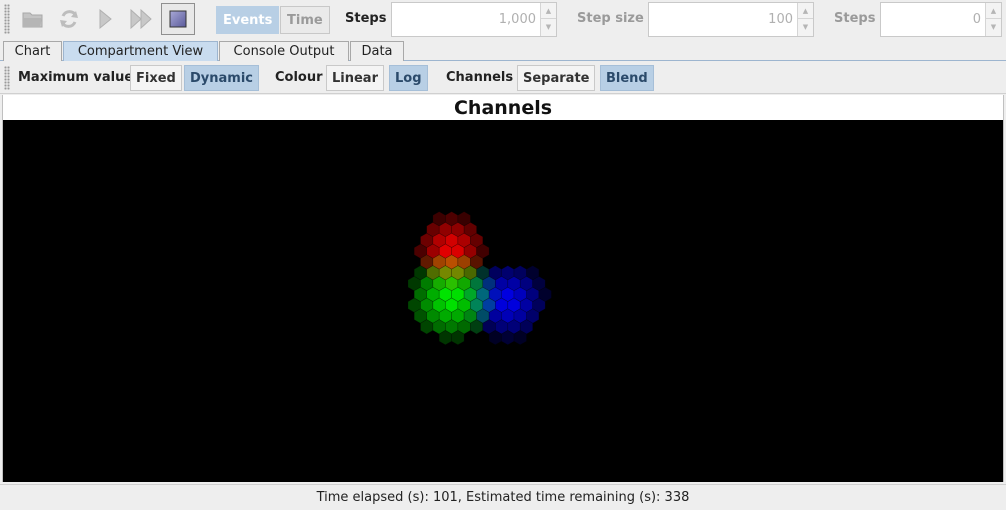  Describe the element at coordinates (299, 77) in the screenshot. I see `colour-label: Colour` at that location.